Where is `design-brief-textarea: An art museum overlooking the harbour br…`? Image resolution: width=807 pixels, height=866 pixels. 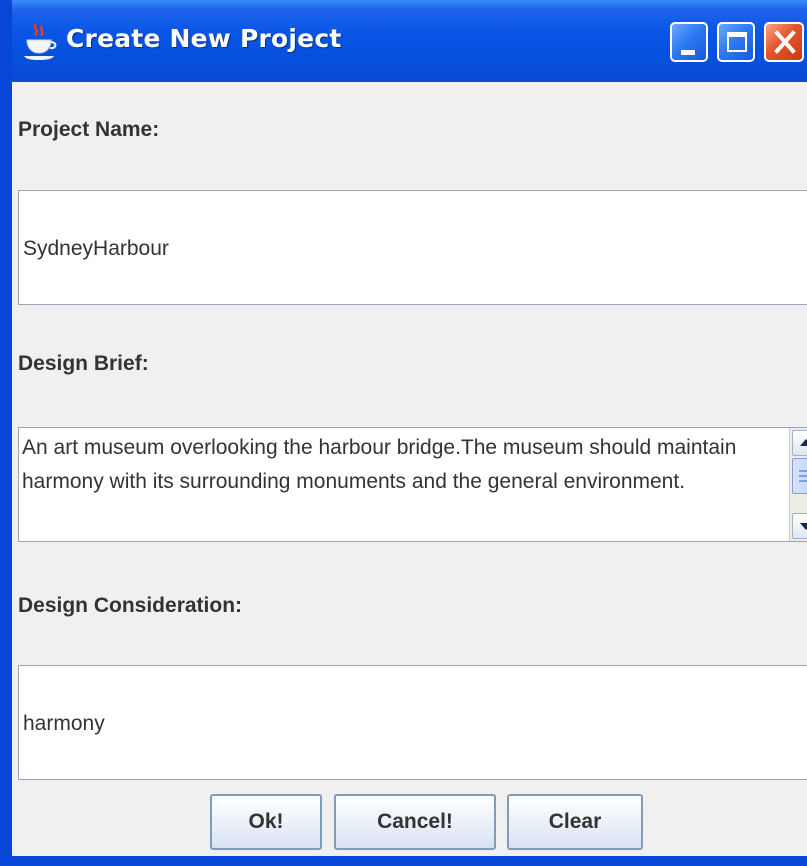 design-brief-textarea: An art museum overlooking the harbour br… is located at coordinates (412, 484).